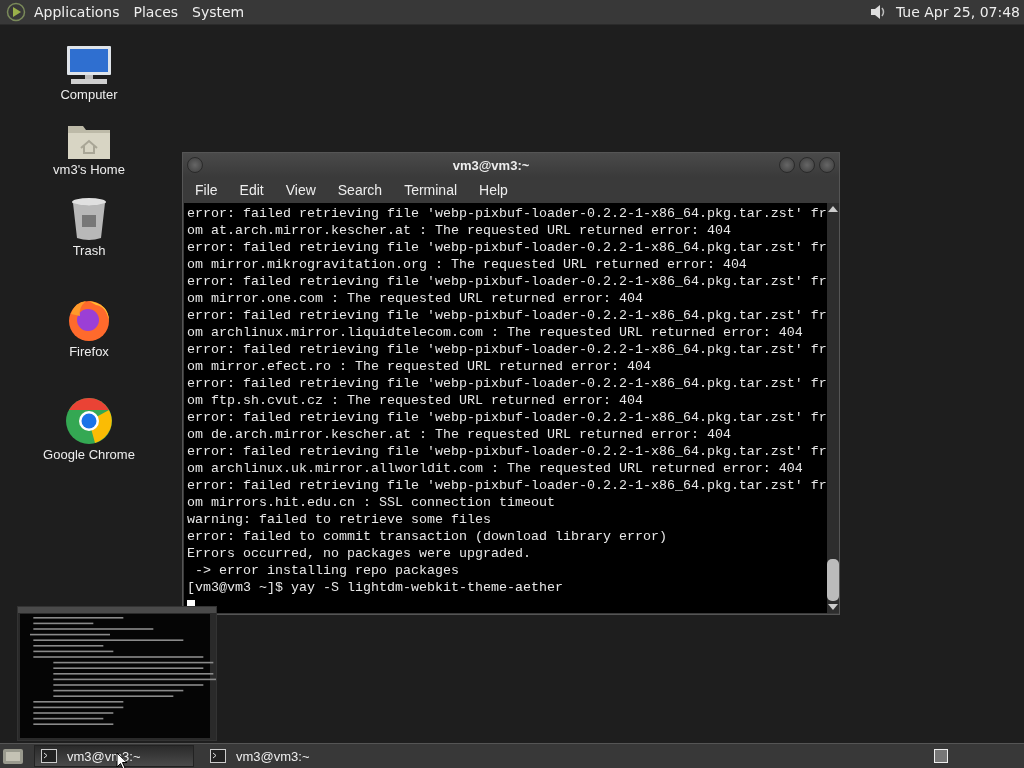 This screenshot has height=768, width=1024. What do you see at coordinates (467, 264) in the screenshot?
I see `terminal-line: om mirror.mikrogravitation.org : The requested URL returned error: 404` at bounding box center [467, 264].